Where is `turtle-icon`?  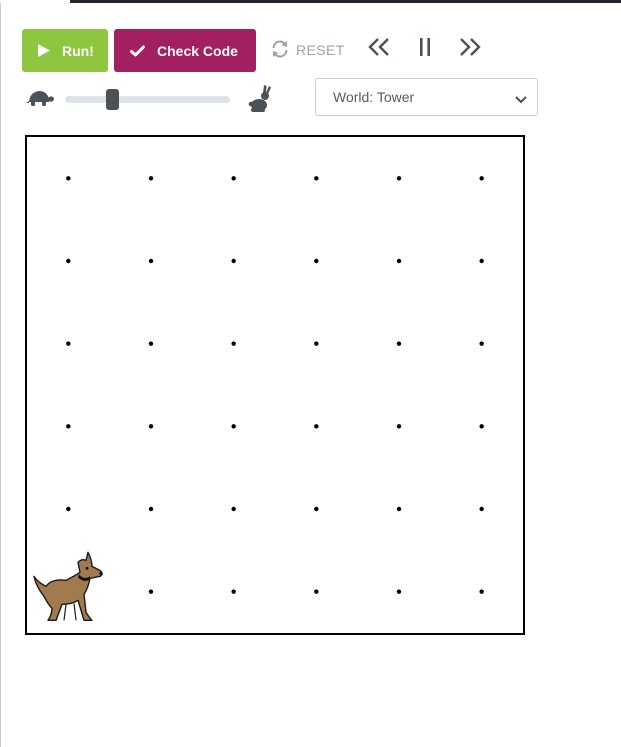
turtle-icon is located at coordinates (40, 100).